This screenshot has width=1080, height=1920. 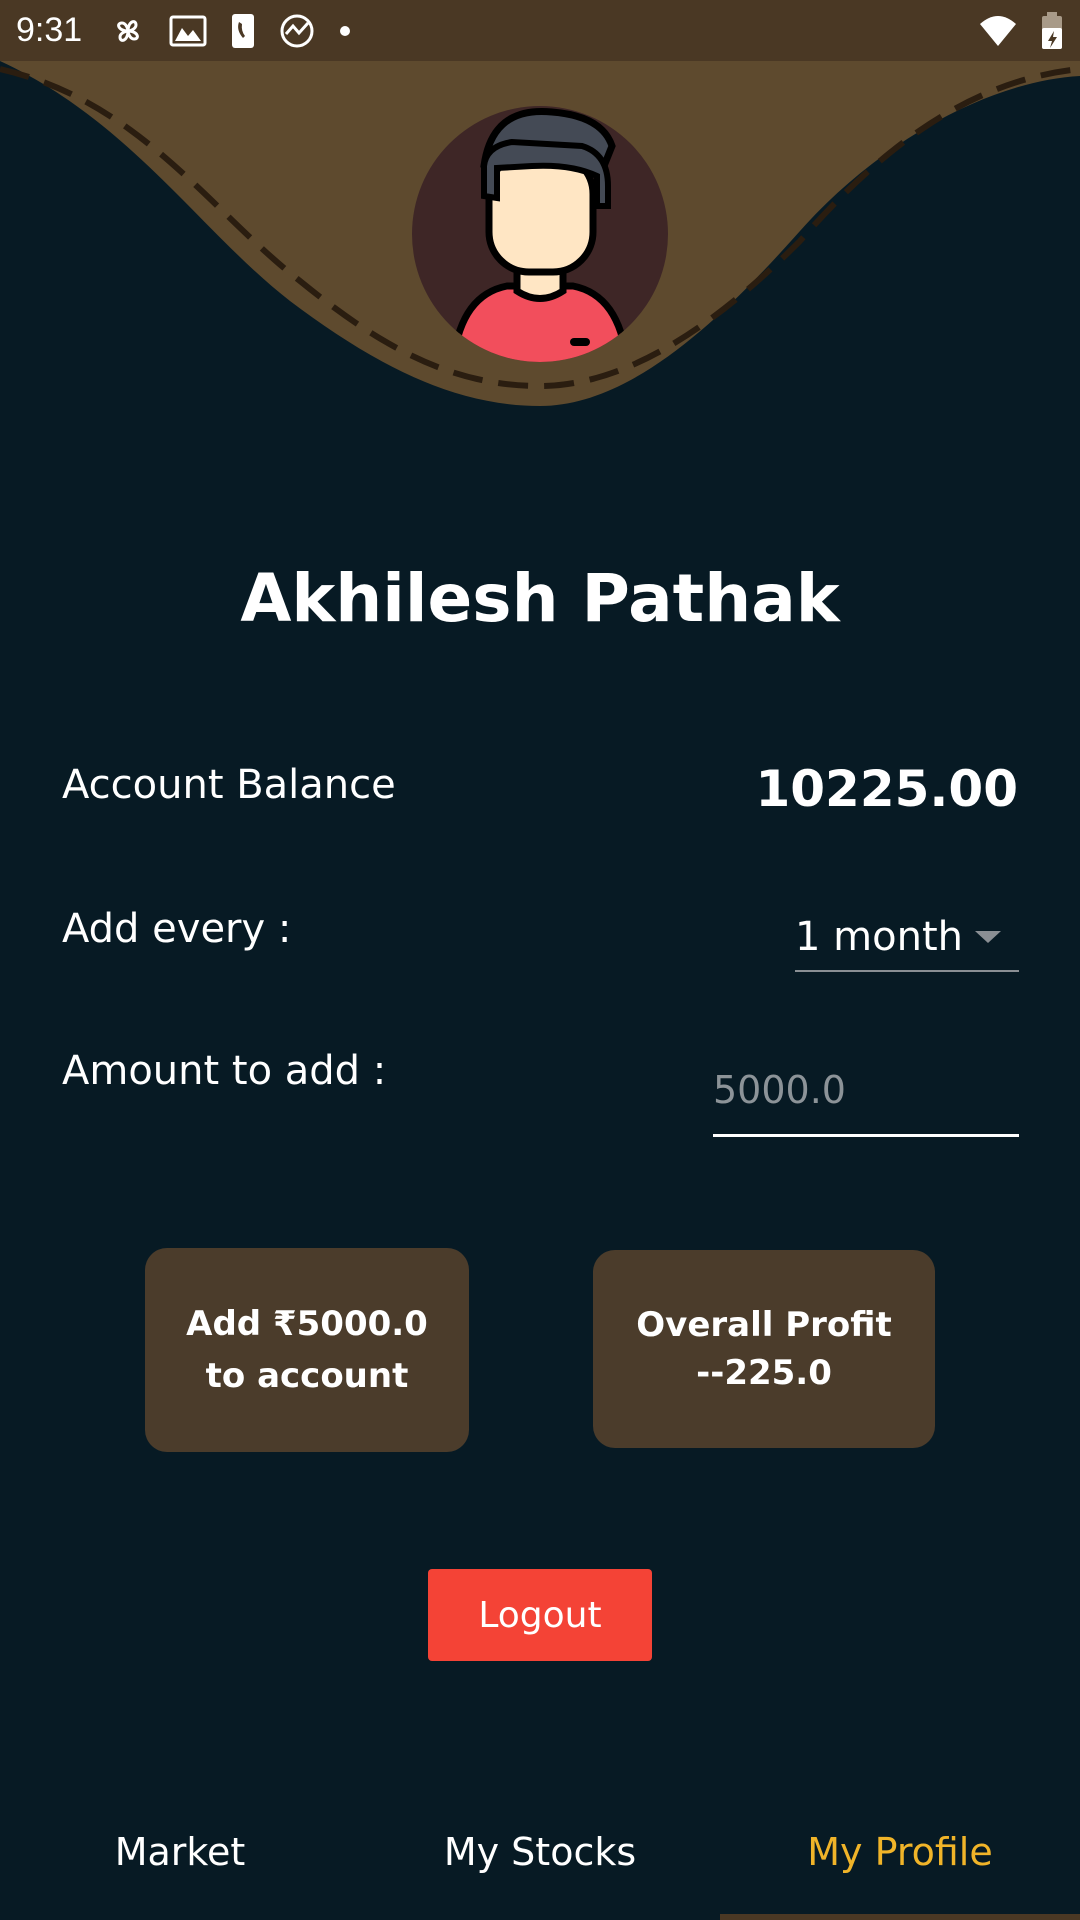 I want to click on logout-button: Logout, so click(x=540, y=1615).